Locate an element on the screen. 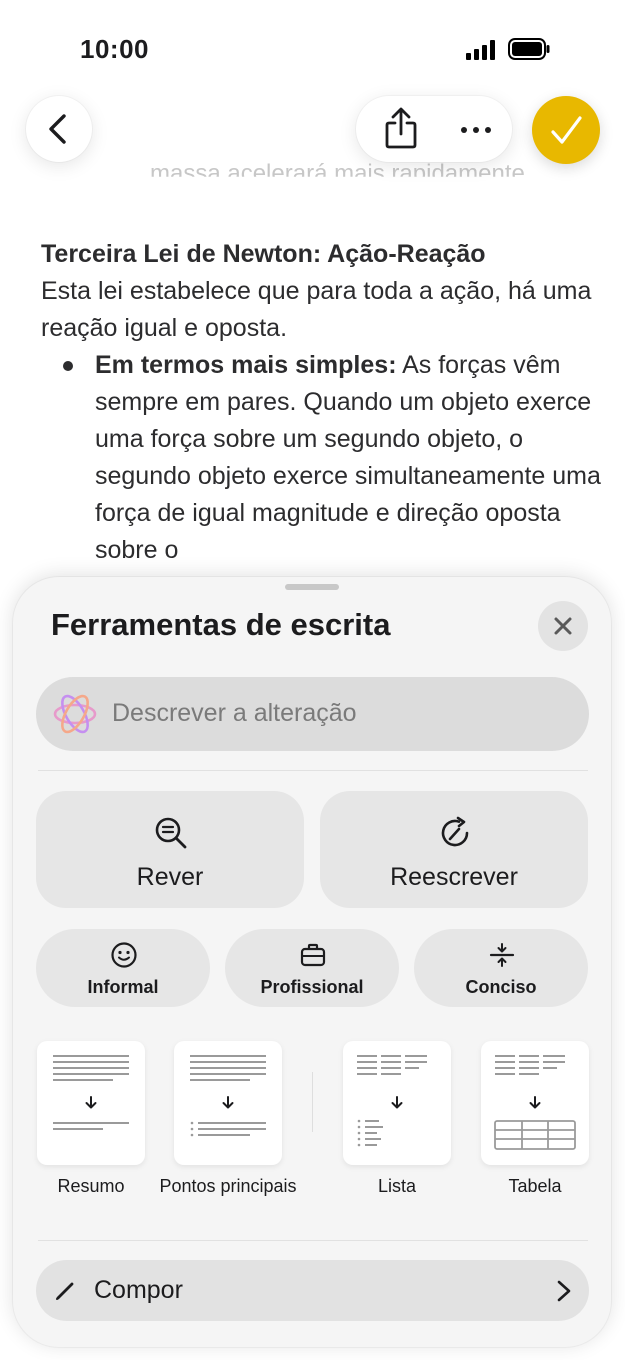  checkmark-icon is located at coordinates (566, 130).